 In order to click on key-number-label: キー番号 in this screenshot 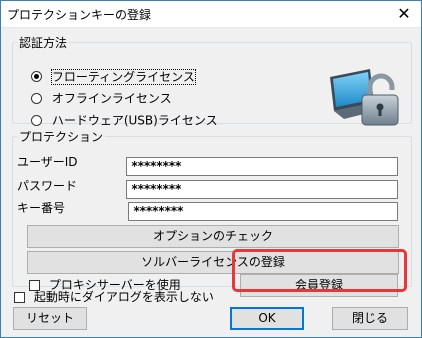, I will do `click(41, 208)`.